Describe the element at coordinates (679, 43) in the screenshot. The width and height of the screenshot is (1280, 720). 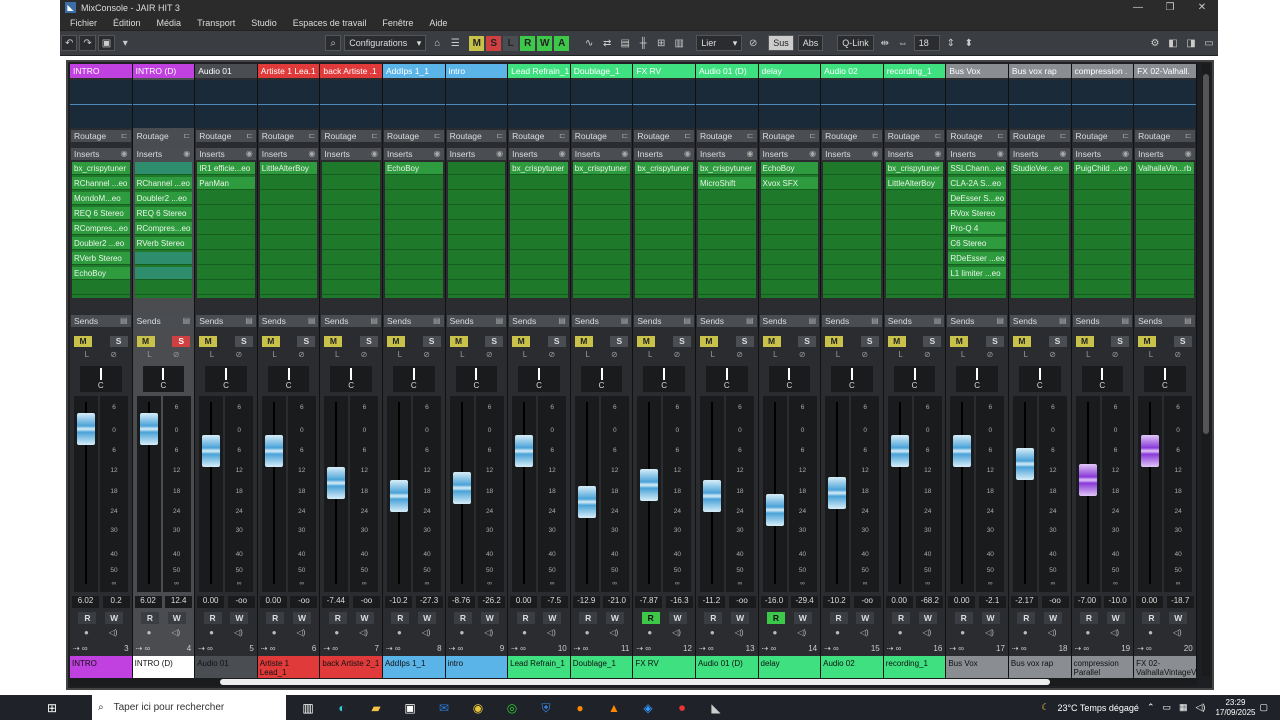
I see `meter-icon: ▥` at that location.